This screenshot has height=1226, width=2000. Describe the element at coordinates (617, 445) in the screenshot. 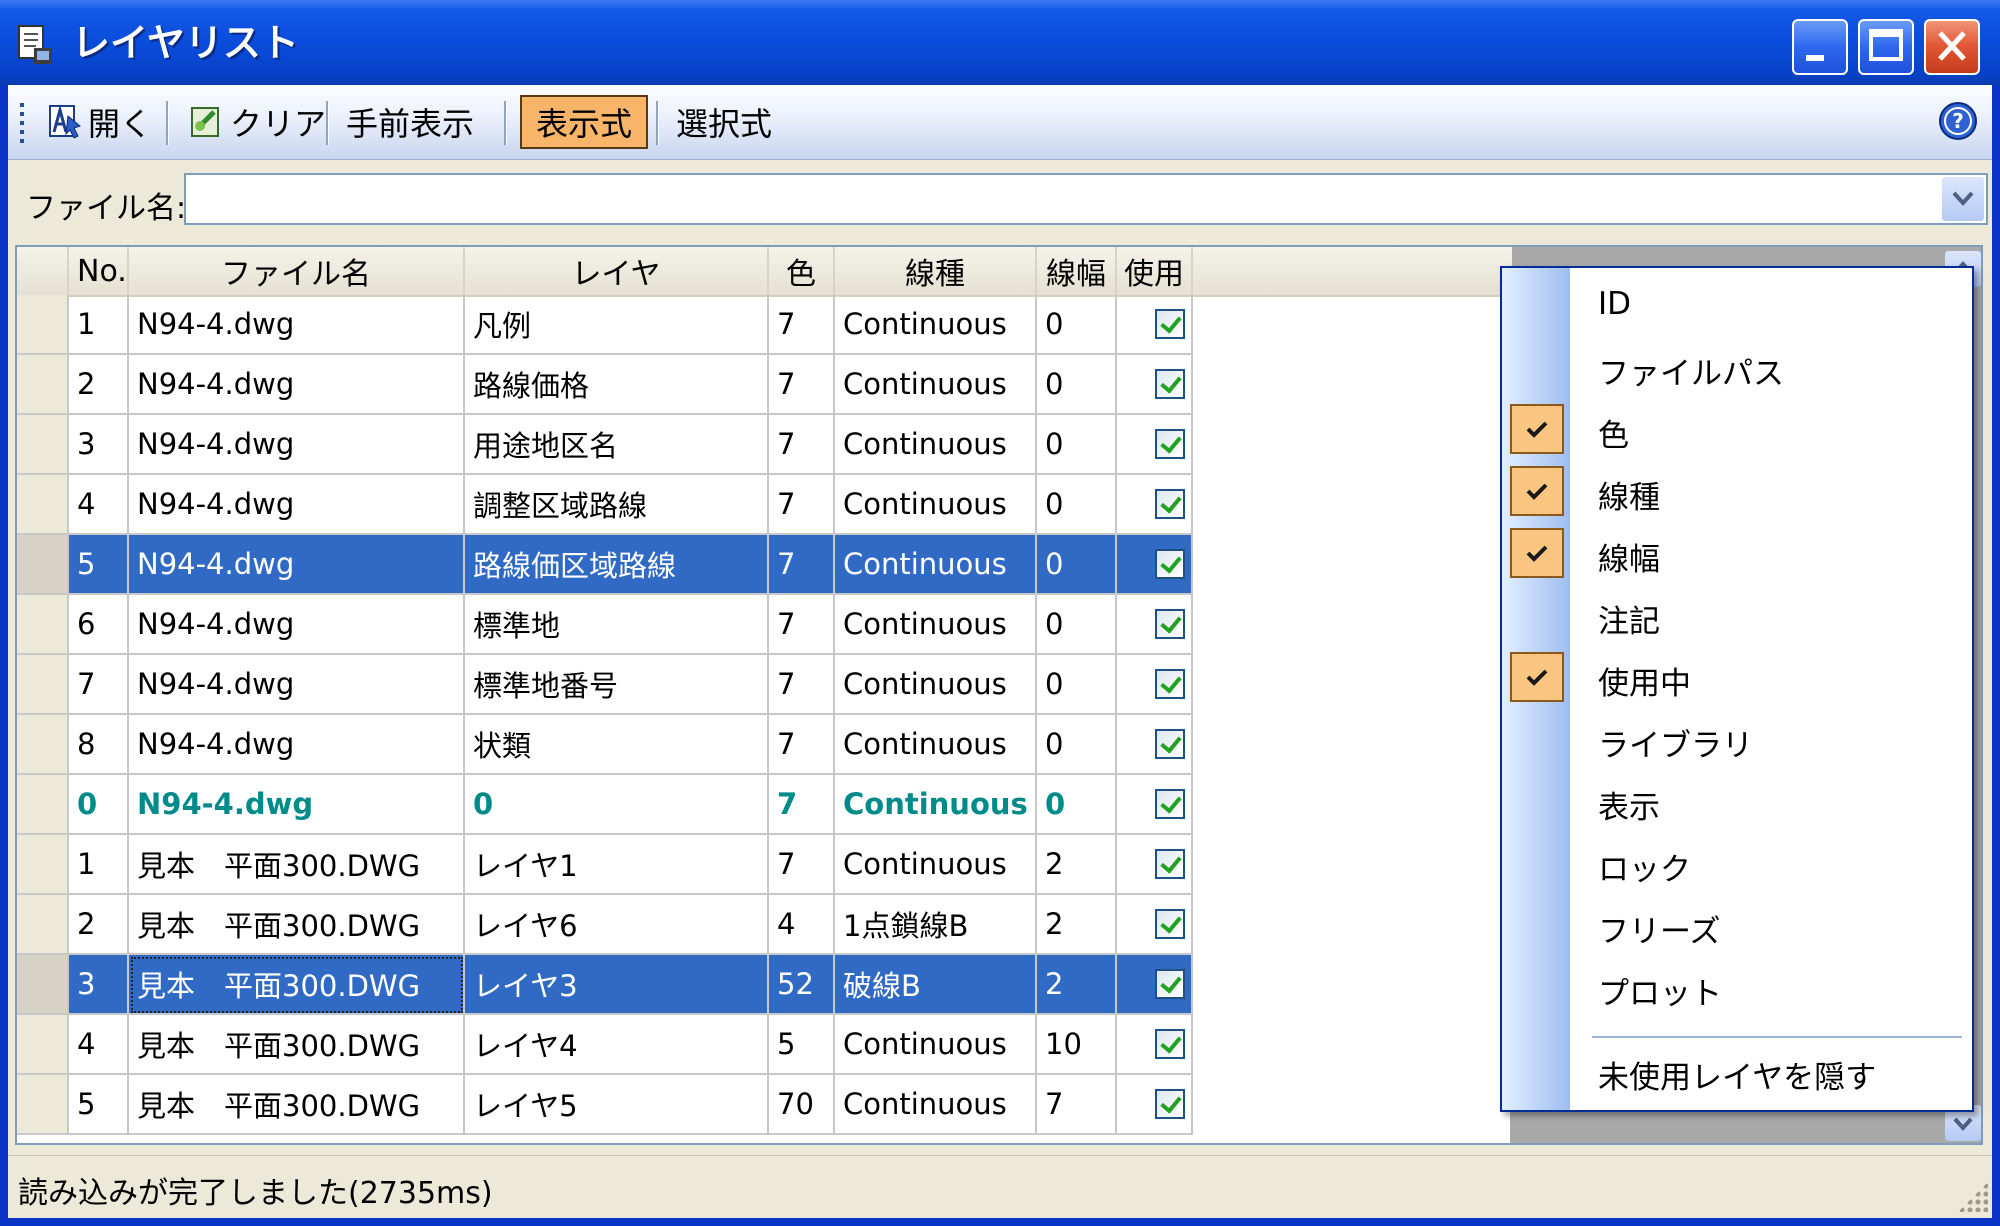

I see `cell-layer: 用途地区名` at that location.